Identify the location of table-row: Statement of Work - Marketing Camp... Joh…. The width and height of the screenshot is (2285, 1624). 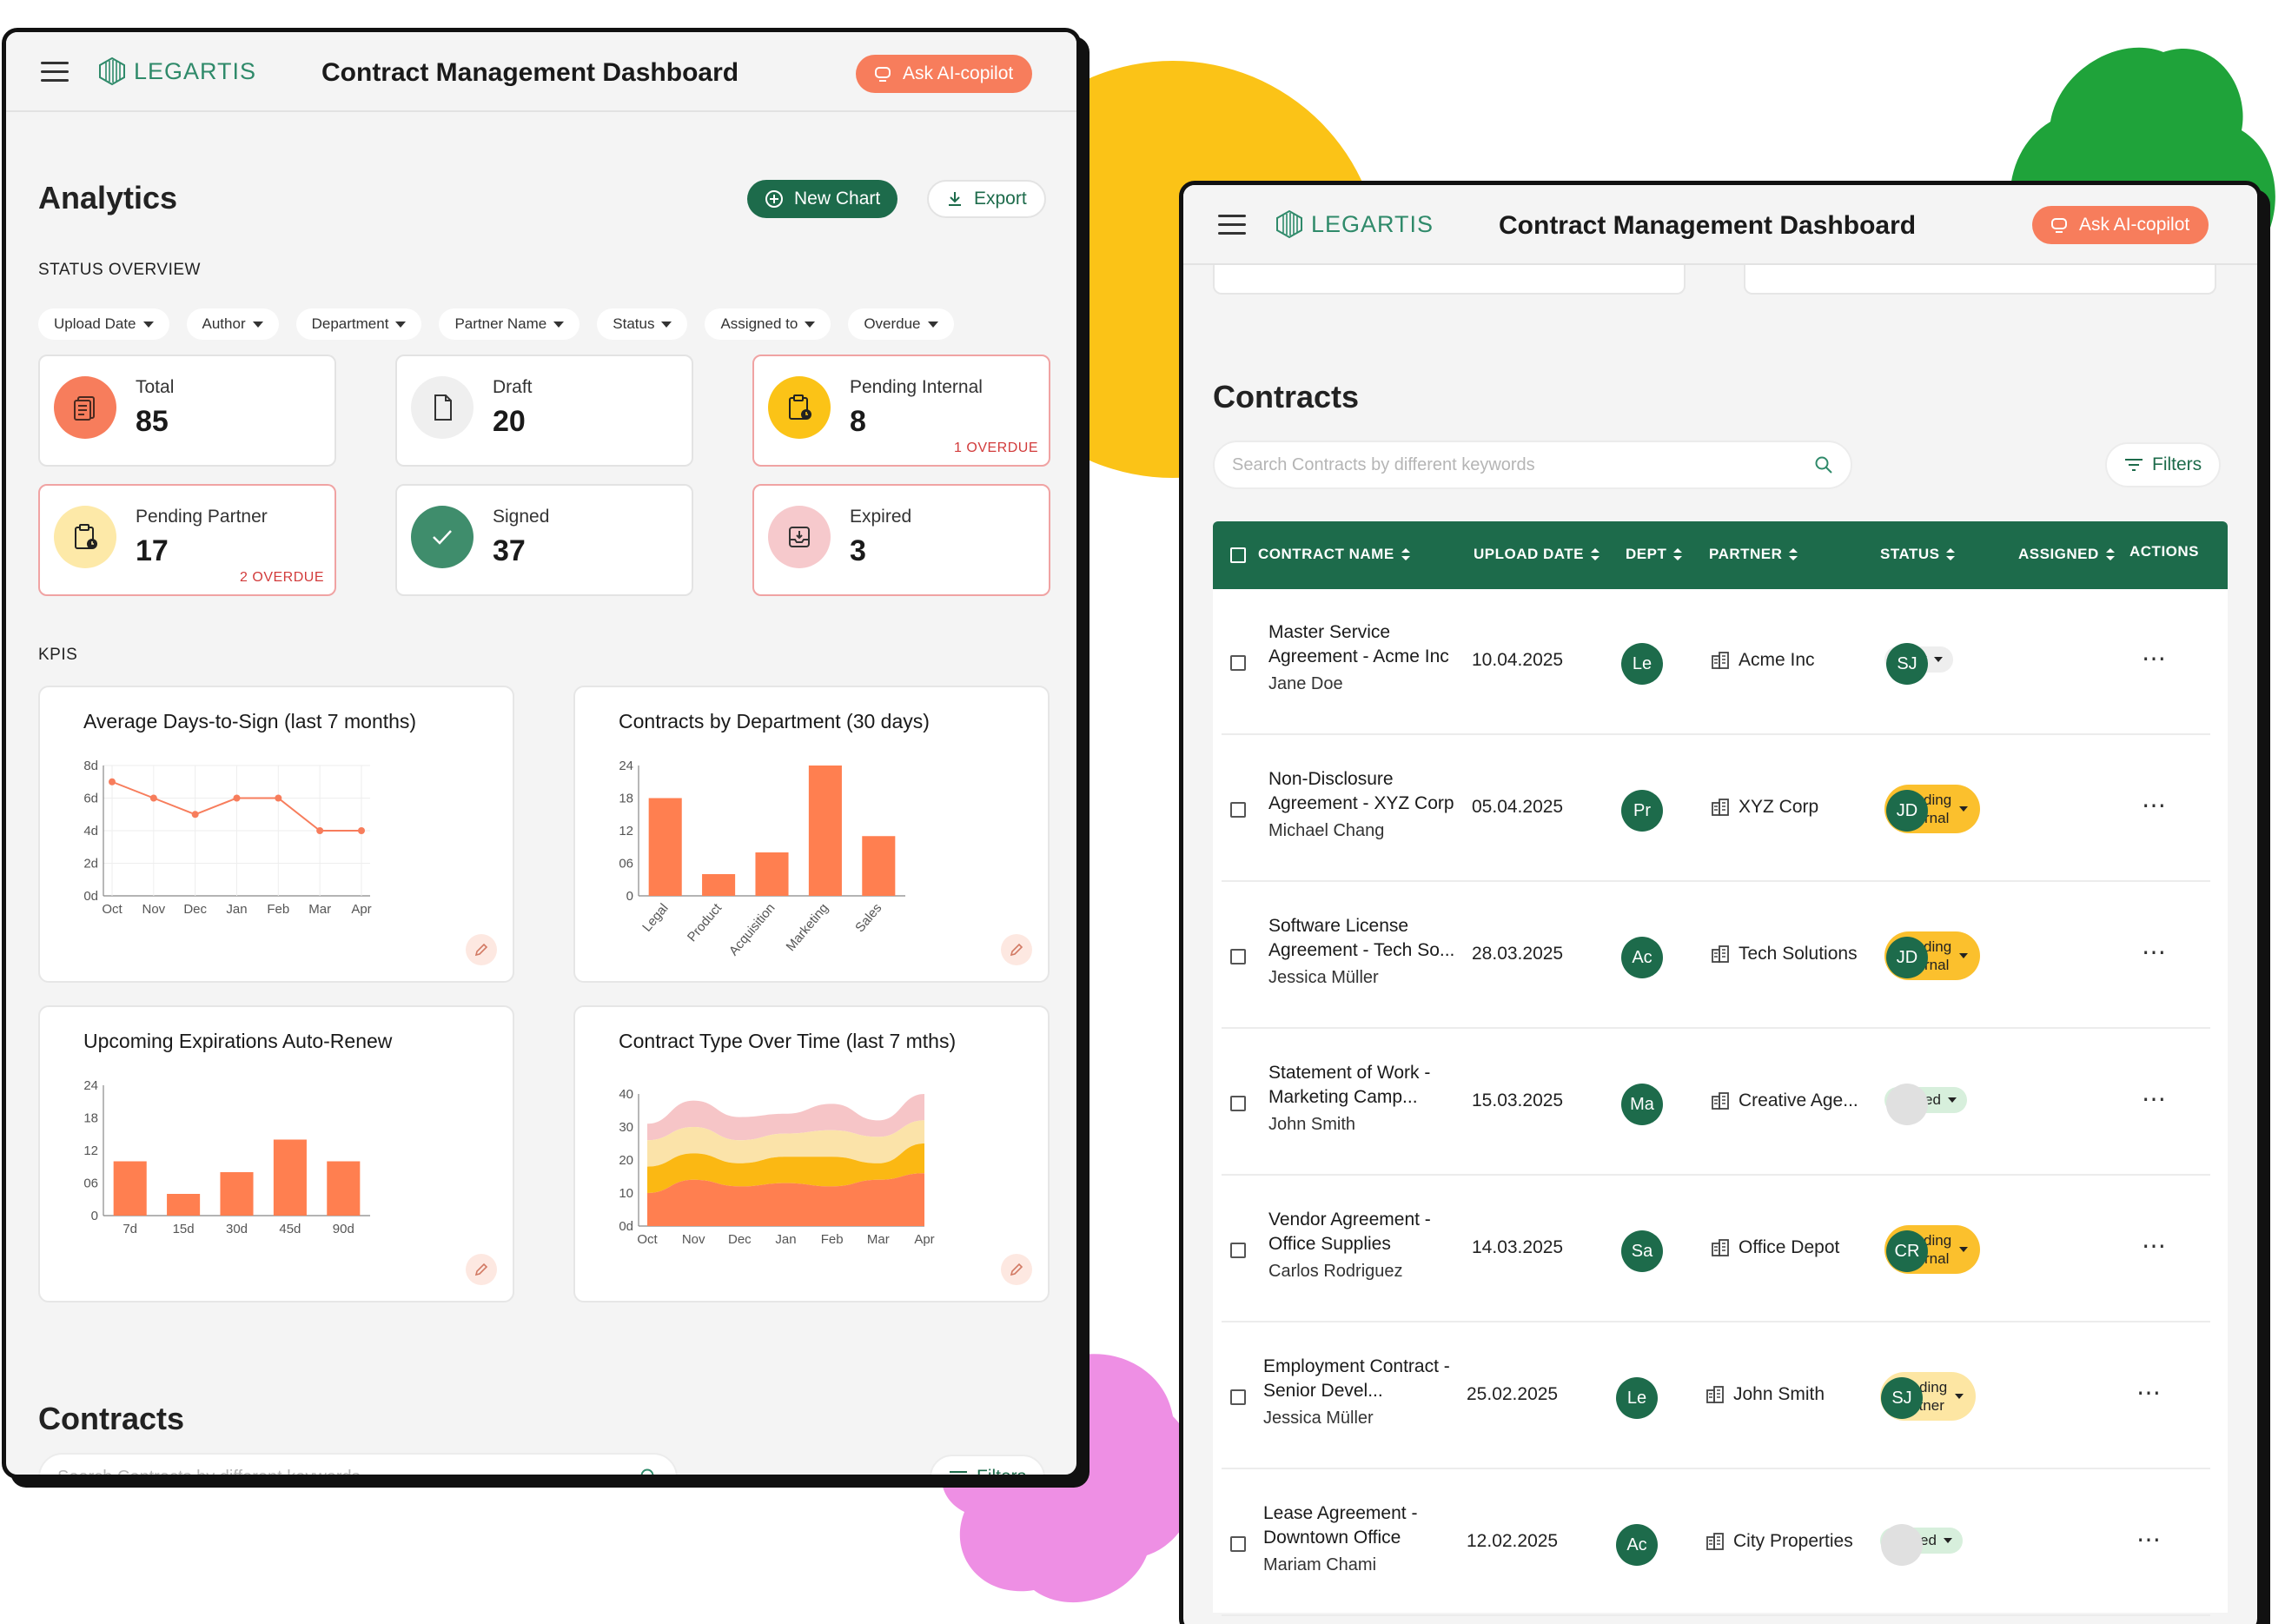
(1720, 1103).